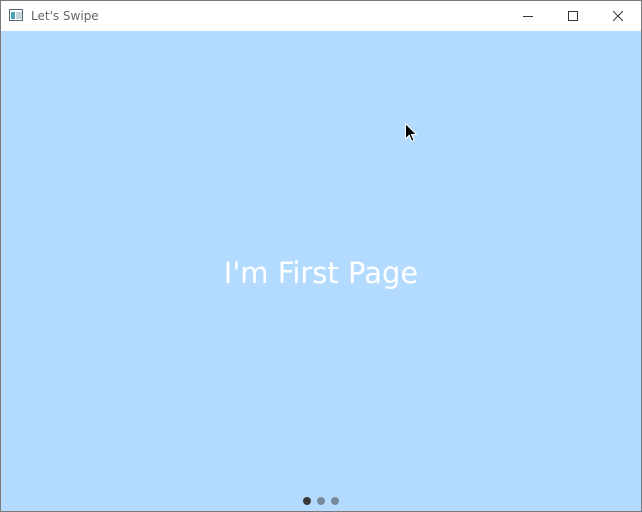  I want to click on app-window-icon, so click(16, 15).